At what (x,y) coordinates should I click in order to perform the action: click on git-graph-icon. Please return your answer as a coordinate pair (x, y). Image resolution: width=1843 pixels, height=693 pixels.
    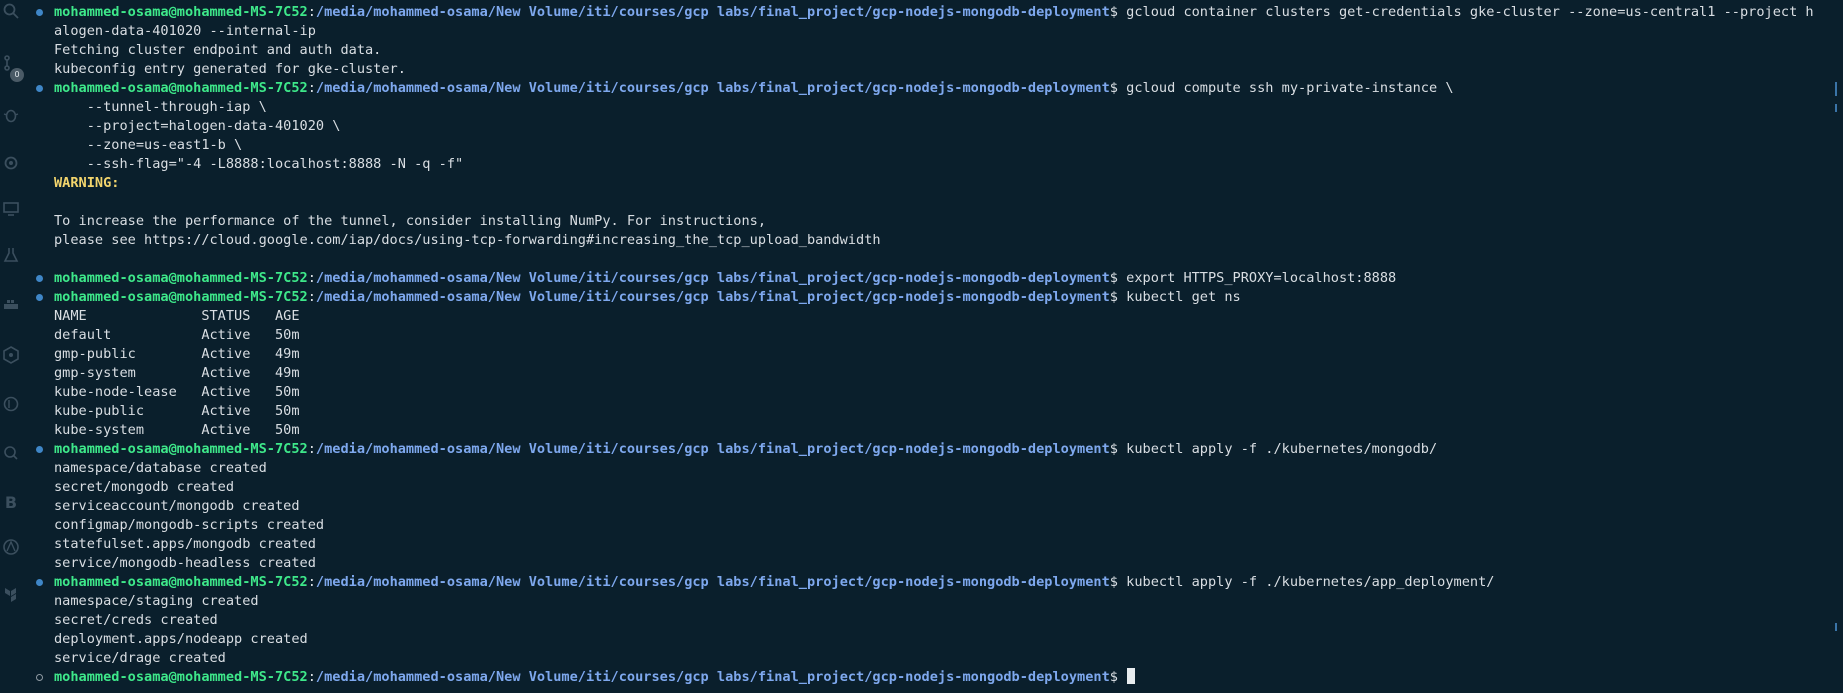
    Looking at the image, I should click on (11, 404).